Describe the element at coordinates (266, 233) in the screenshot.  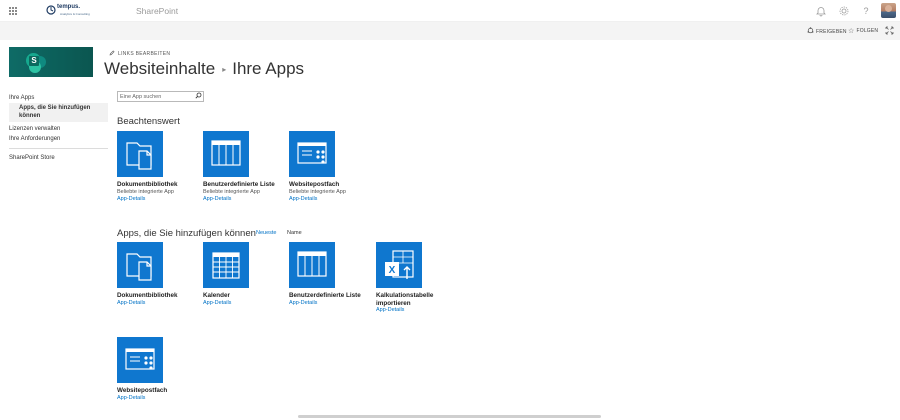
I see `sort-newest-link: Neueste` at that location.